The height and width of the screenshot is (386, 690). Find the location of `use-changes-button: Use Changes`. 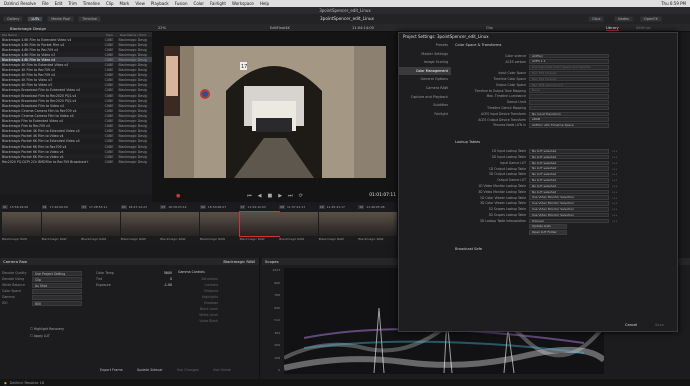

use-changes-button: Use Changes is located at coordinates (188, 370).